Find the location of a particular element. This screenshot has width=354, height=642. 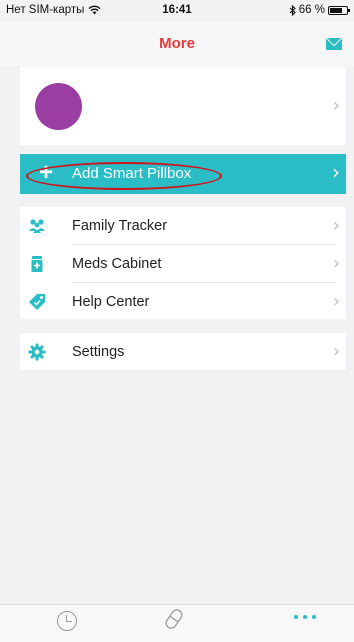

page-title: More is located at coordinates (177, 43).